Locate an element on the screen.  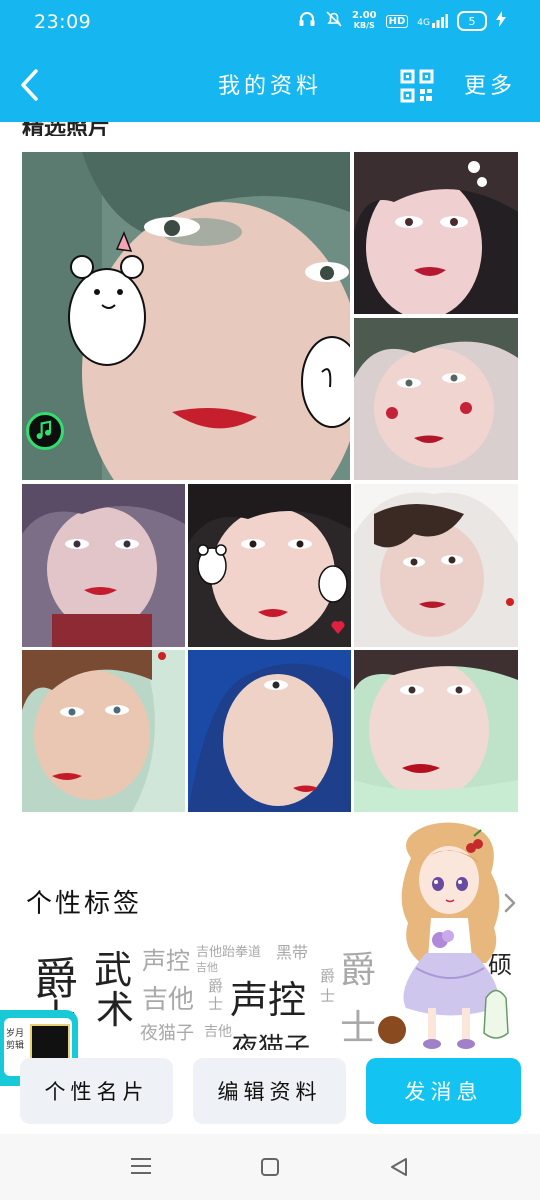
more-button: 更多 is located at coordinates (490, 84).